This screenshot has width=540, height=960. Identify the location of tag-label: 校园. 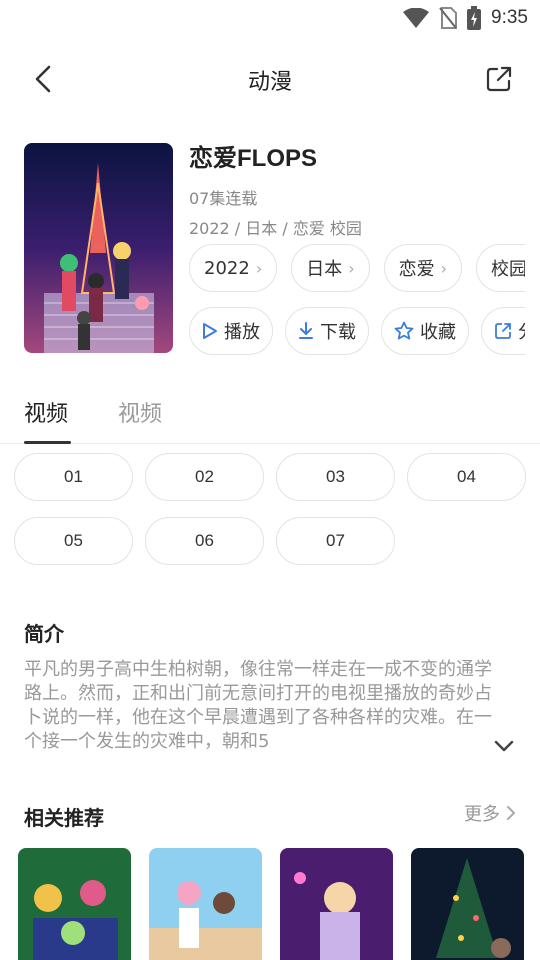
(508, 269).